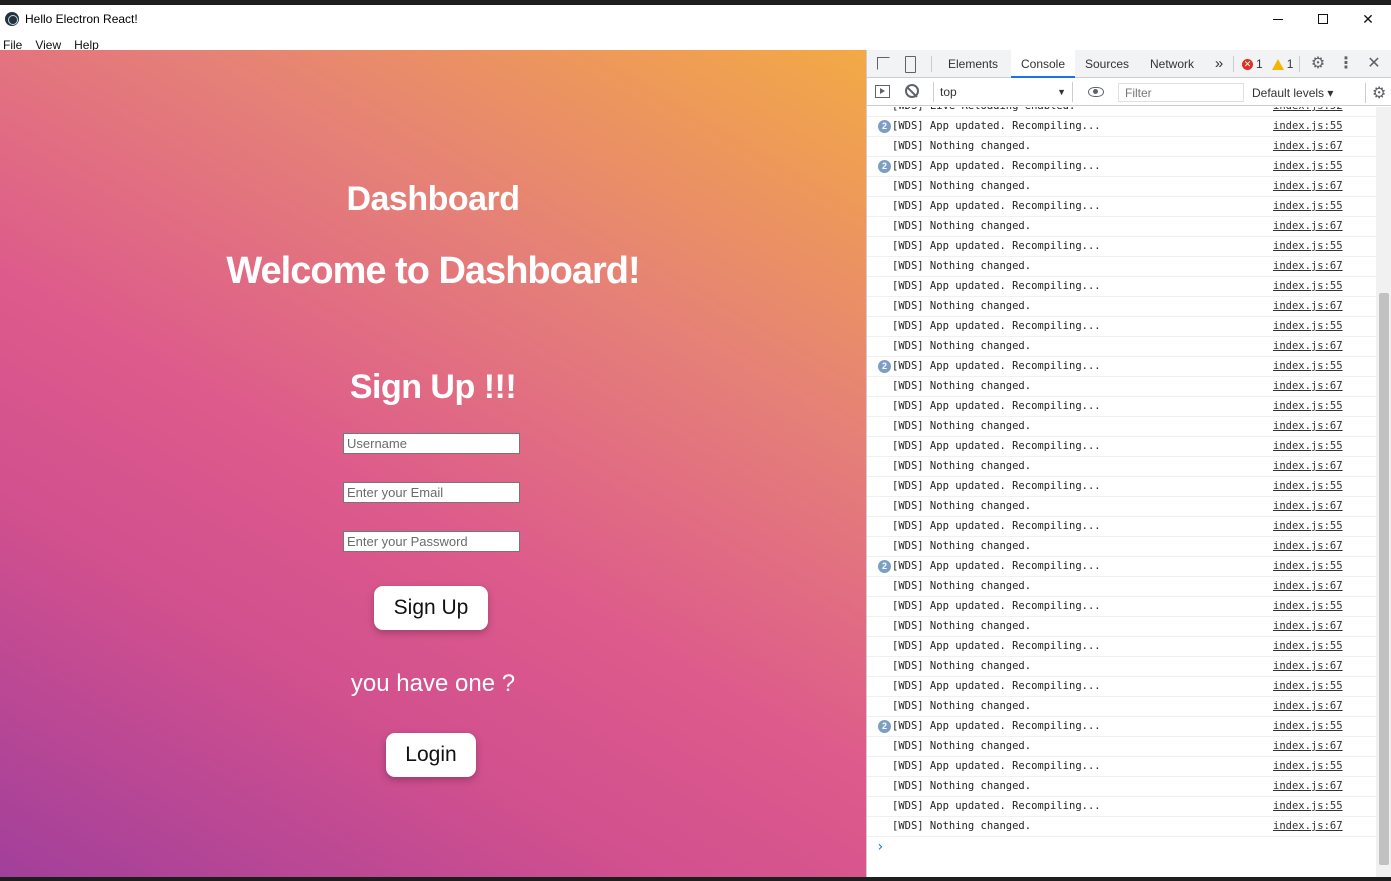 The width and height of the screenshot is (1391, 881). What do you see at coordinates (1126, 847) in the screenshot?
I see `console-prompt: ›` at bounding box center [1126, 847].